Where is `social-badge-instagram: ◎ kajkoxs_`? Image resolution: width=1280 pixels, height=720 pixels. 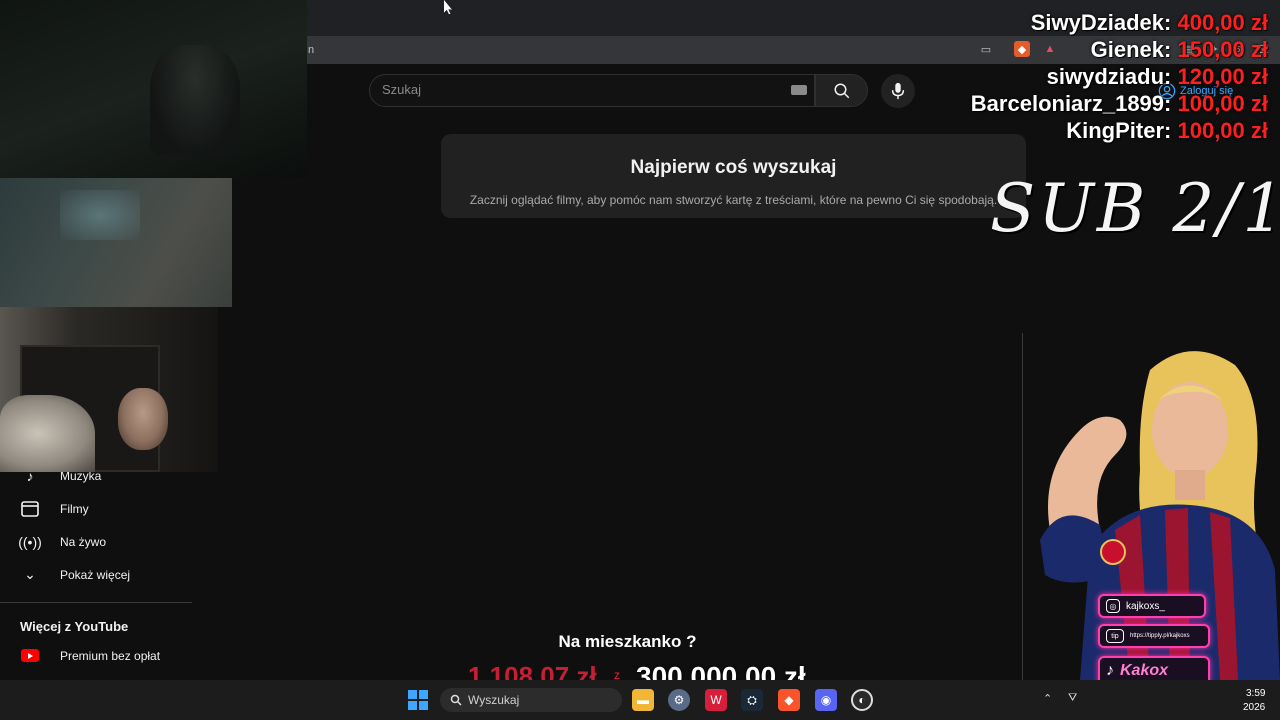
social-badge-instagram: ◎ kajkoxs_ is located at coordinates (1152, 606).